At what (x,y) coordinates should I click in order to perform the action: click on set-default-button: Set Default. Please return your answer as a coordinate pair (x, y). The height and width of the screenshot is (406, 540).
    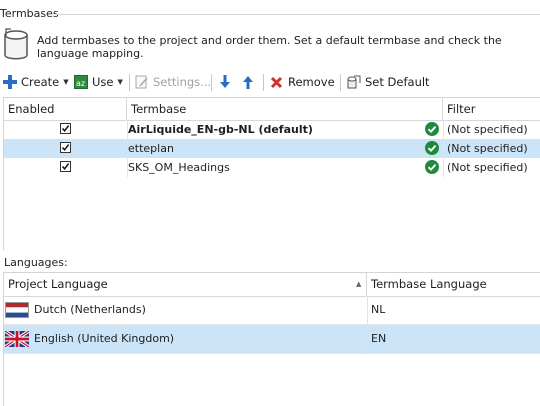
    Looking at the image, I should click on (388, 82).